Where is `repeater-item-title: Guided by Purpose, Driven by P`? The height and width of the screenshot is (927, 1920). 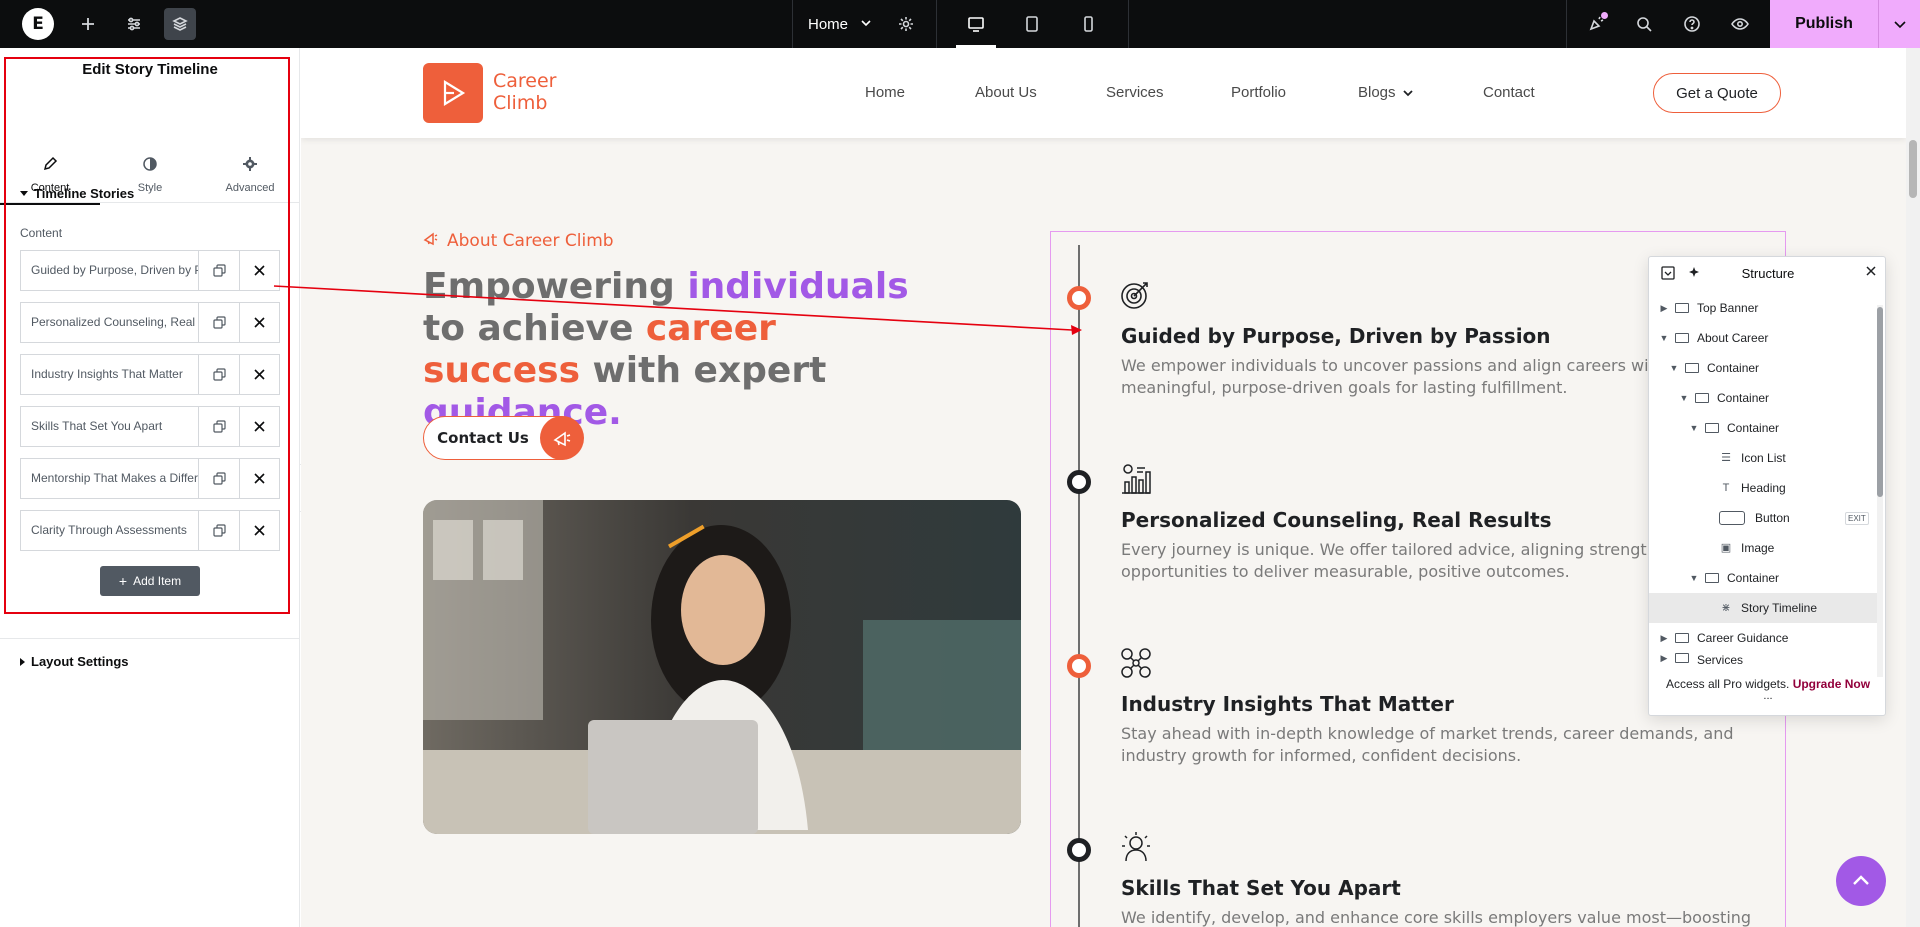 repeater-item-title: Guided by Purpose, Driven by P is located at coordinates (110, 270).